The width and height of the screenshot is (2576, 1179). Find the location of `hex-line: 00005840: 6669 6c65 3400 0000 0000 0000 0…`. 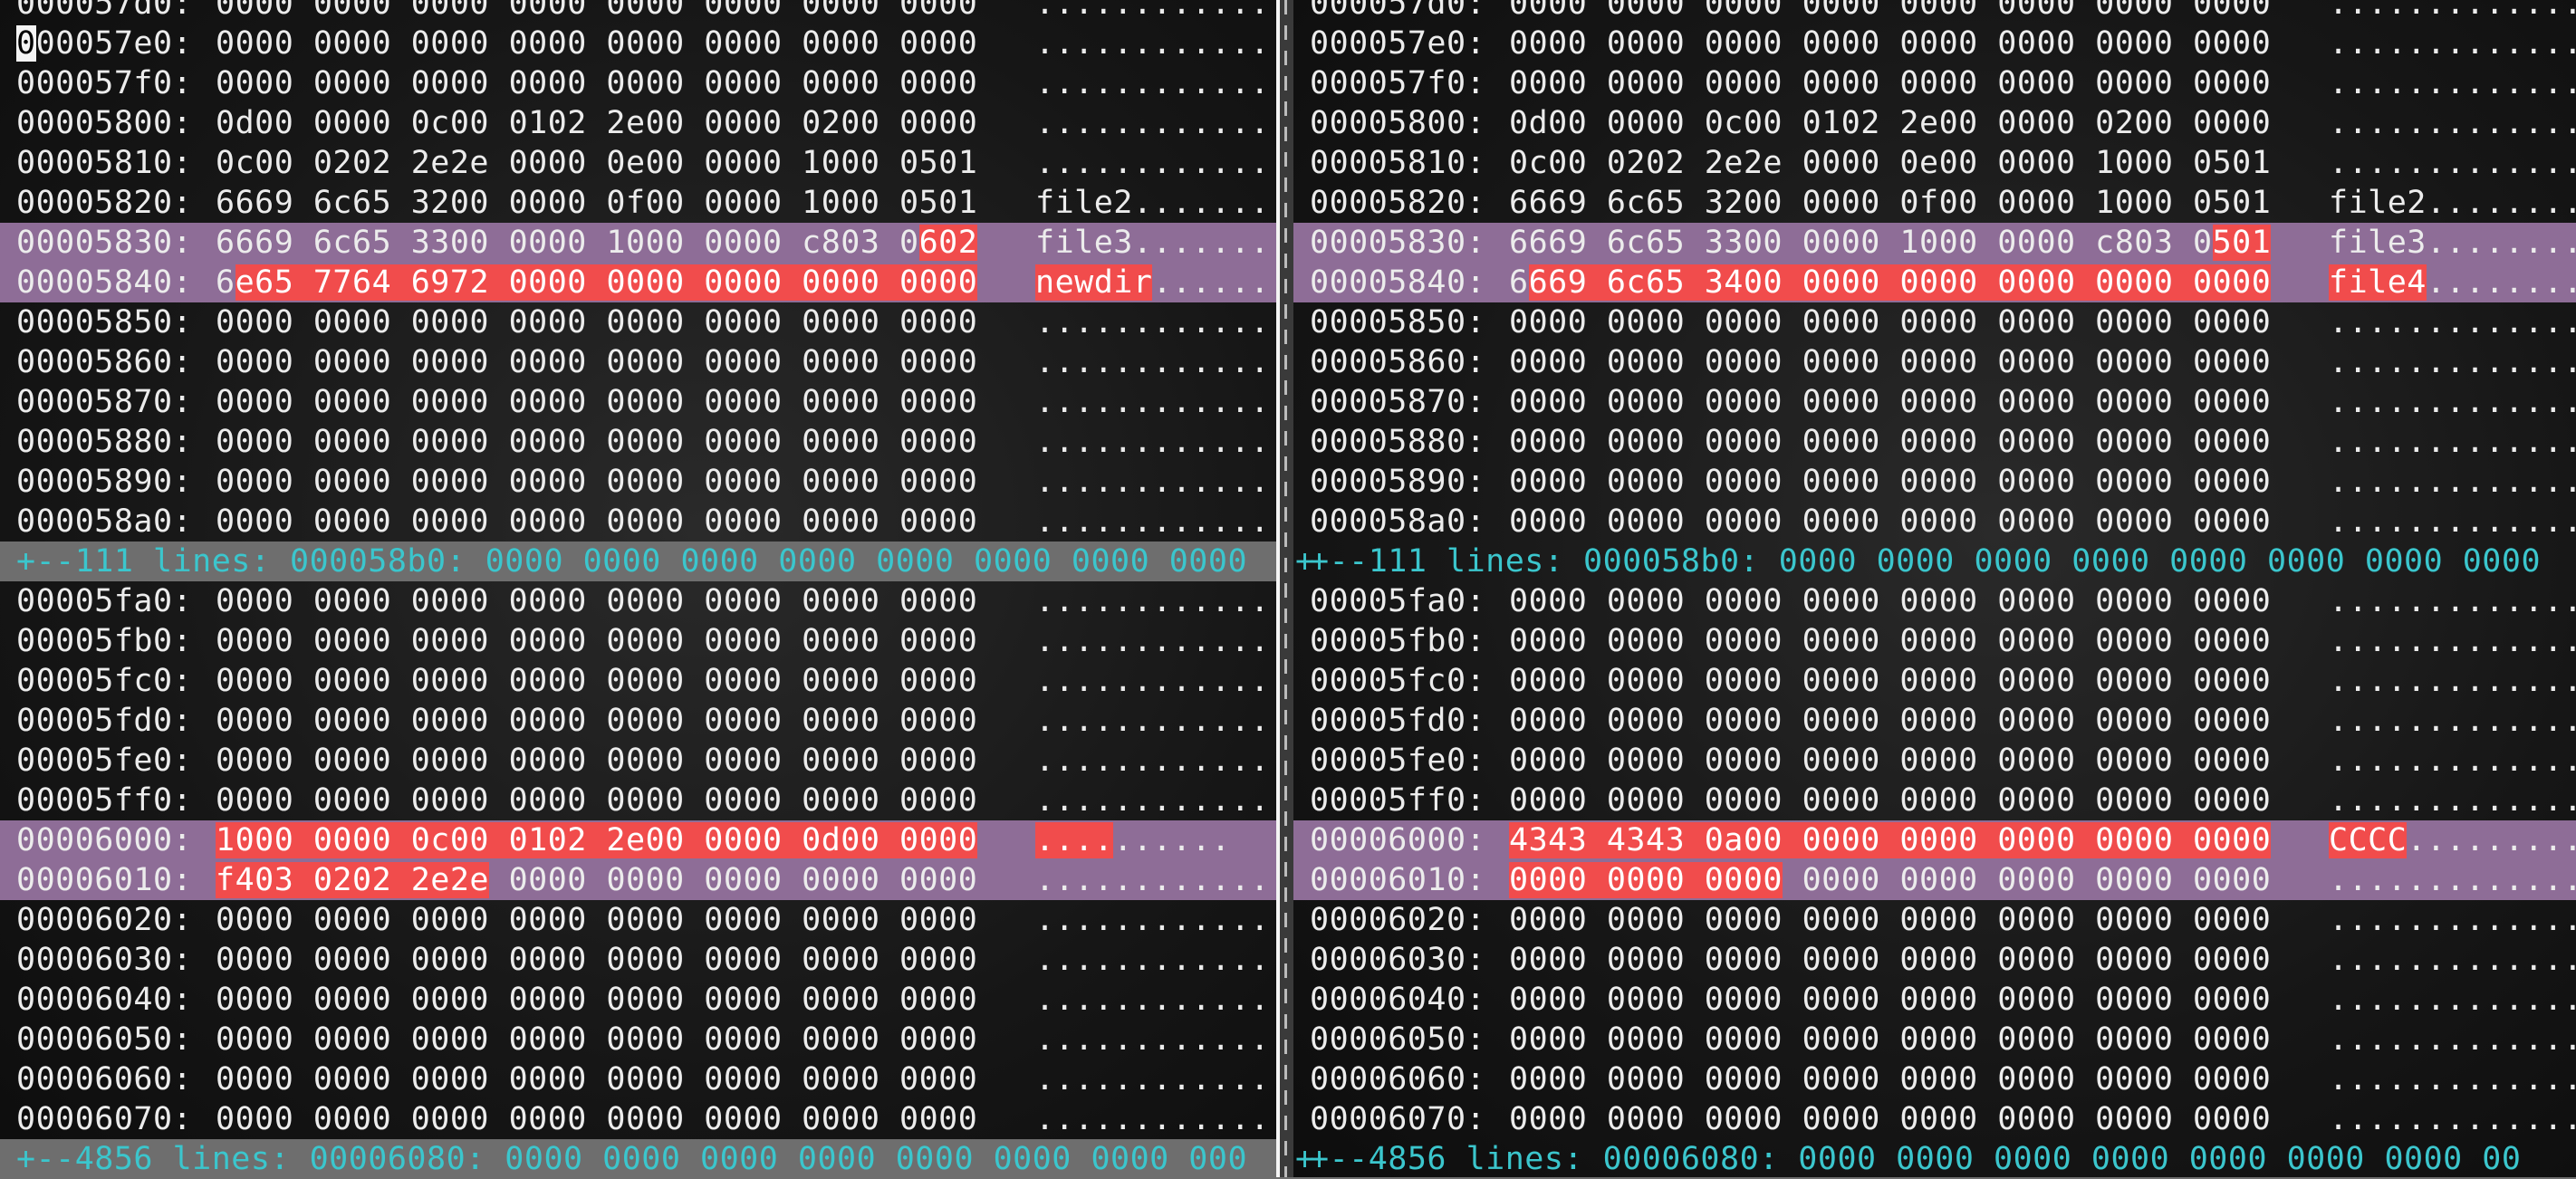

hex-line: 00005840: 6669 6c65 3400 0000 0000 0000 0… is located at coordinates (1934, 282).